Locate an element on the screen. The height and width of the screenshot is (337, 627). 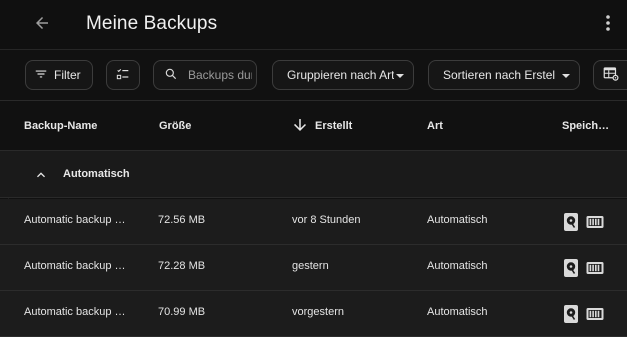
sort-descending-icon is located at coordinates (300, 125).